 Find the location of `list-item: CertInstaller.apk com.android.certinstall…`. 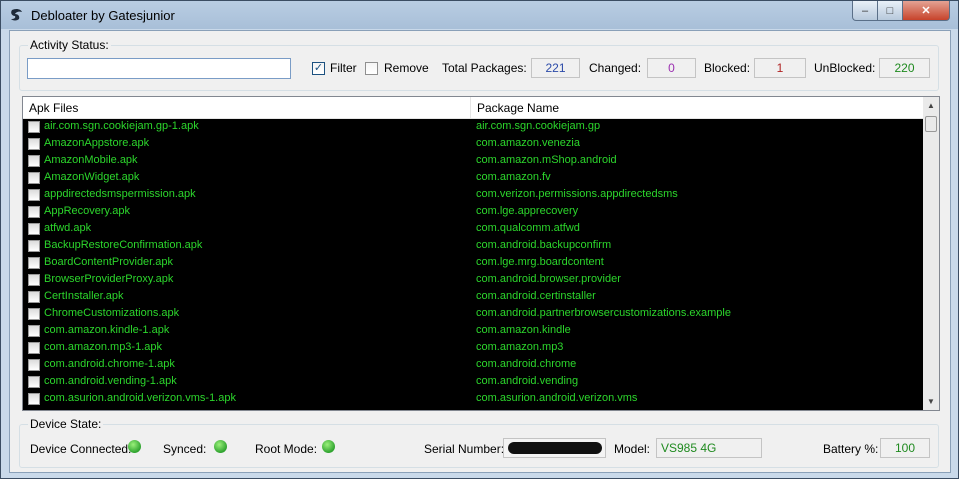

list-item: CertInstaller.apk com.android.certinstall… is located at coordinates (473, 297).